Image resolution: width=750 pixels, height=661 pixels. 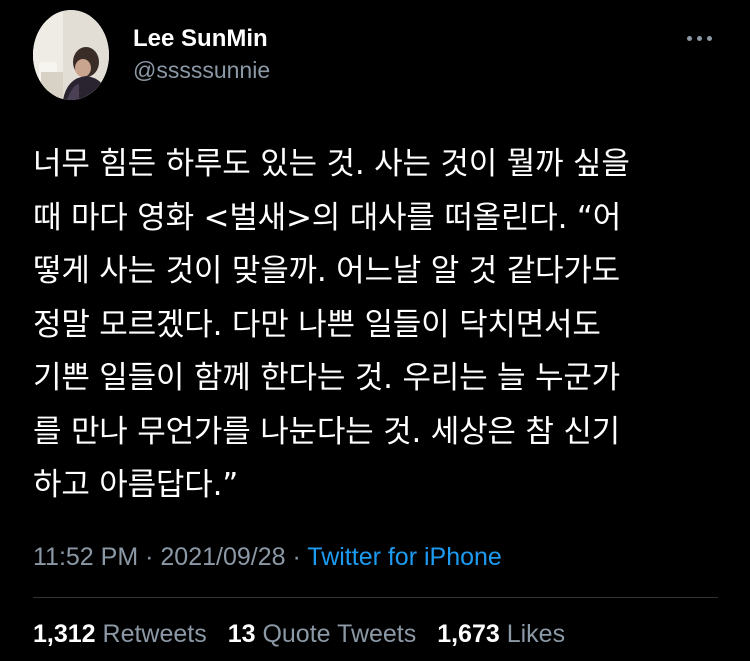 I want to click on tweet-header: Lee SunMin @sssssunnie, so click(x=378, y=56).